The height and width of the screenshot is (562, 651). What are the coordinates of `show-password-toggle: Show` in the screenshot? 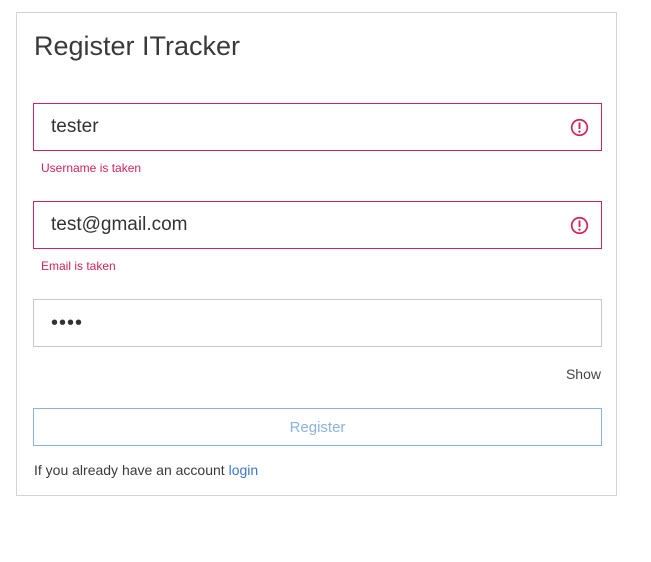 It's located at (583, 374).